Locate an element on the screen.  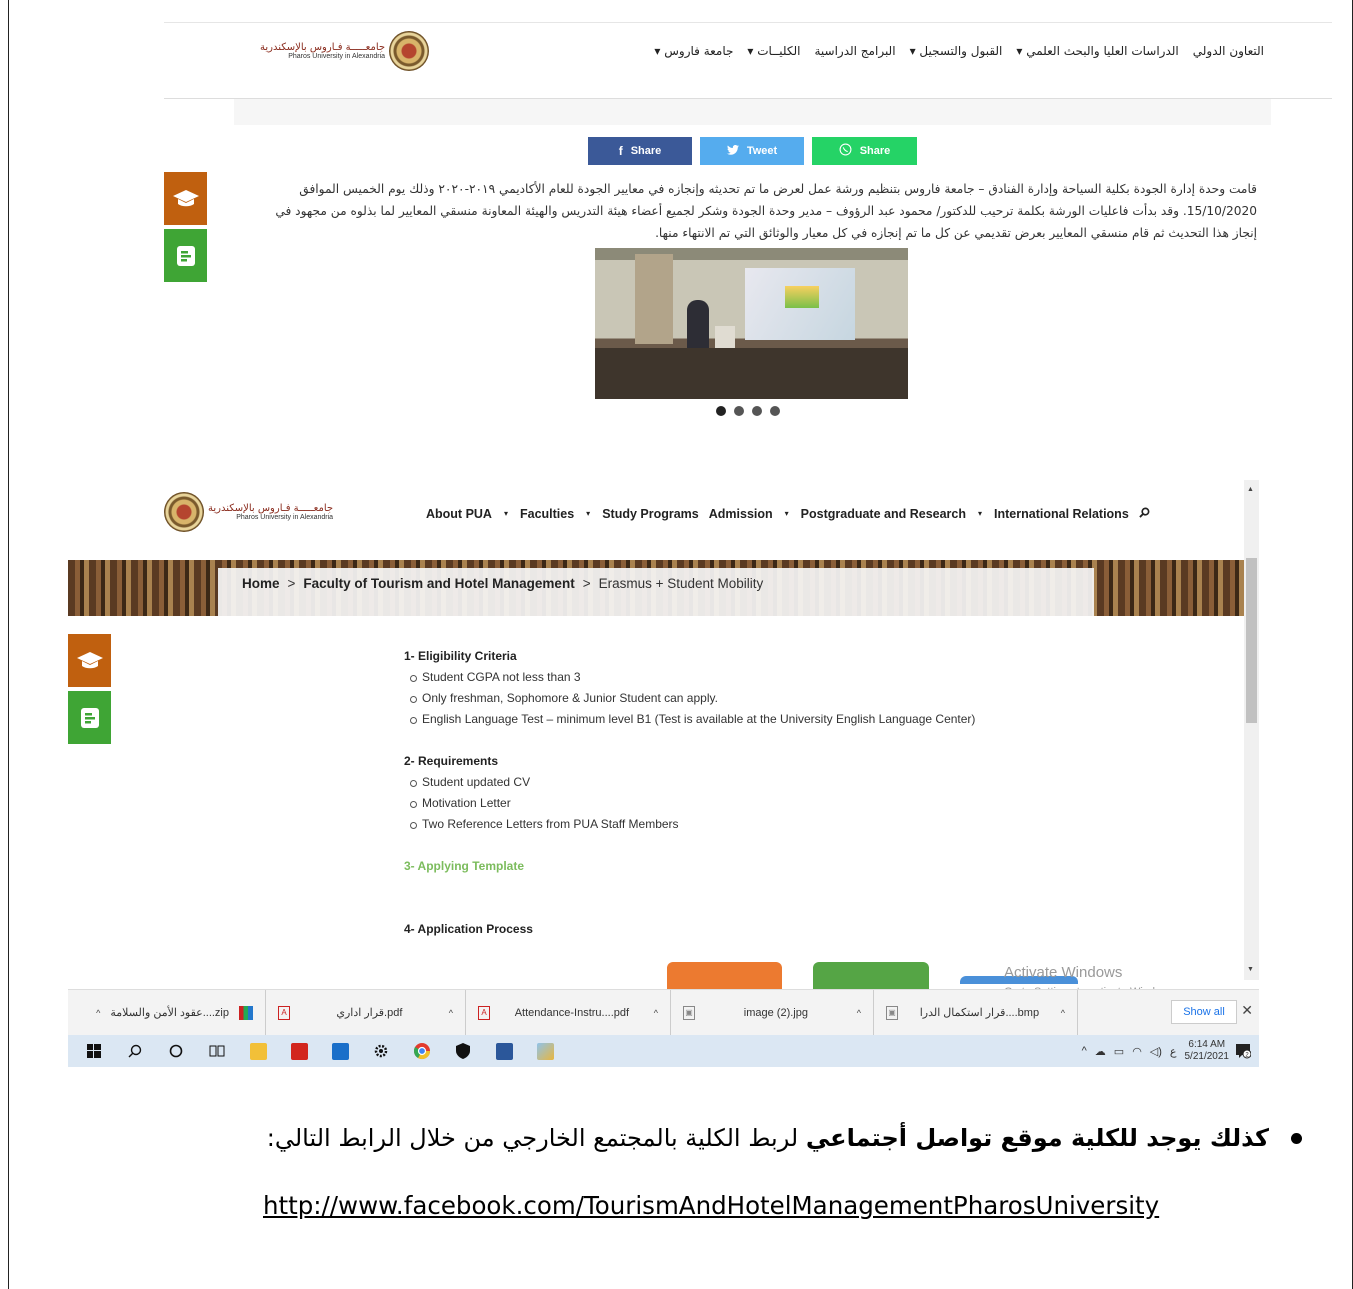
chrome-icon is located at coordinates (422, 1051).